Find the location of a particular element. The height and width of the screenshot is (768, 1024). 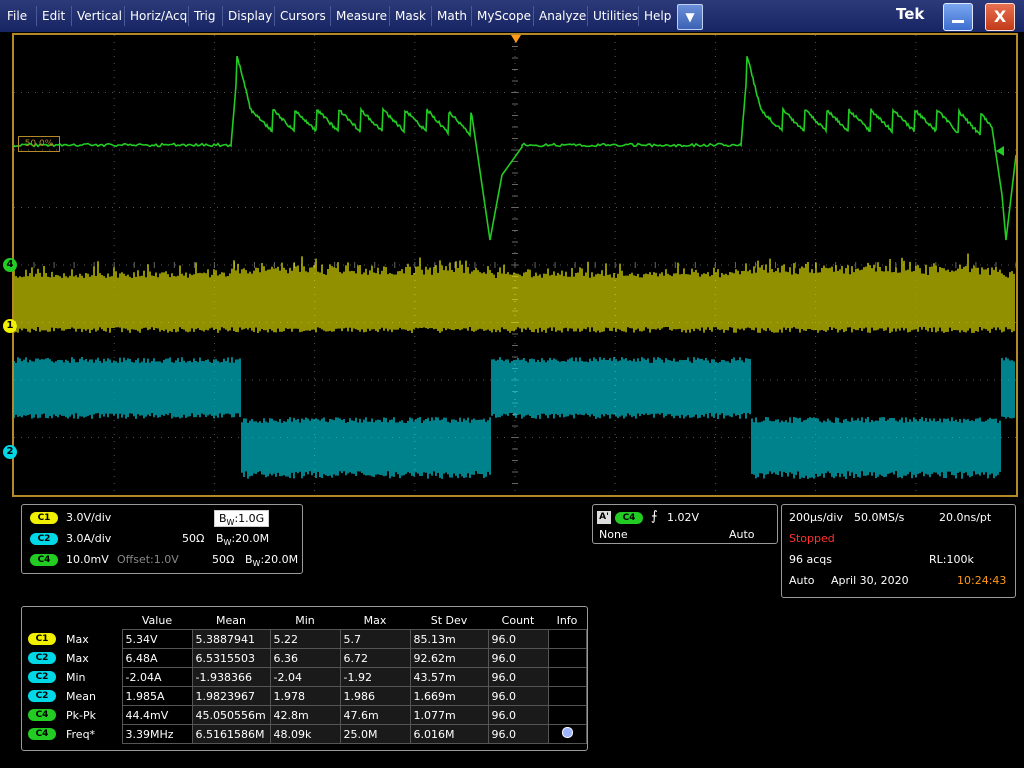

menu-cursors: Cursors is located at coordinates (302, 16).